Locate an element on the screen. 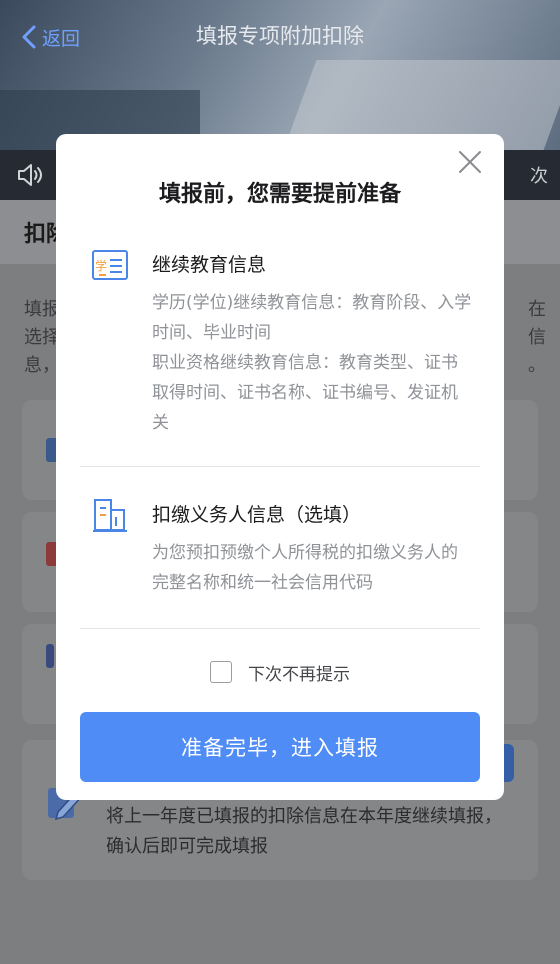 This screenshot has width=560, height=964. description-line: 信 is located at coordinates (537, 337).